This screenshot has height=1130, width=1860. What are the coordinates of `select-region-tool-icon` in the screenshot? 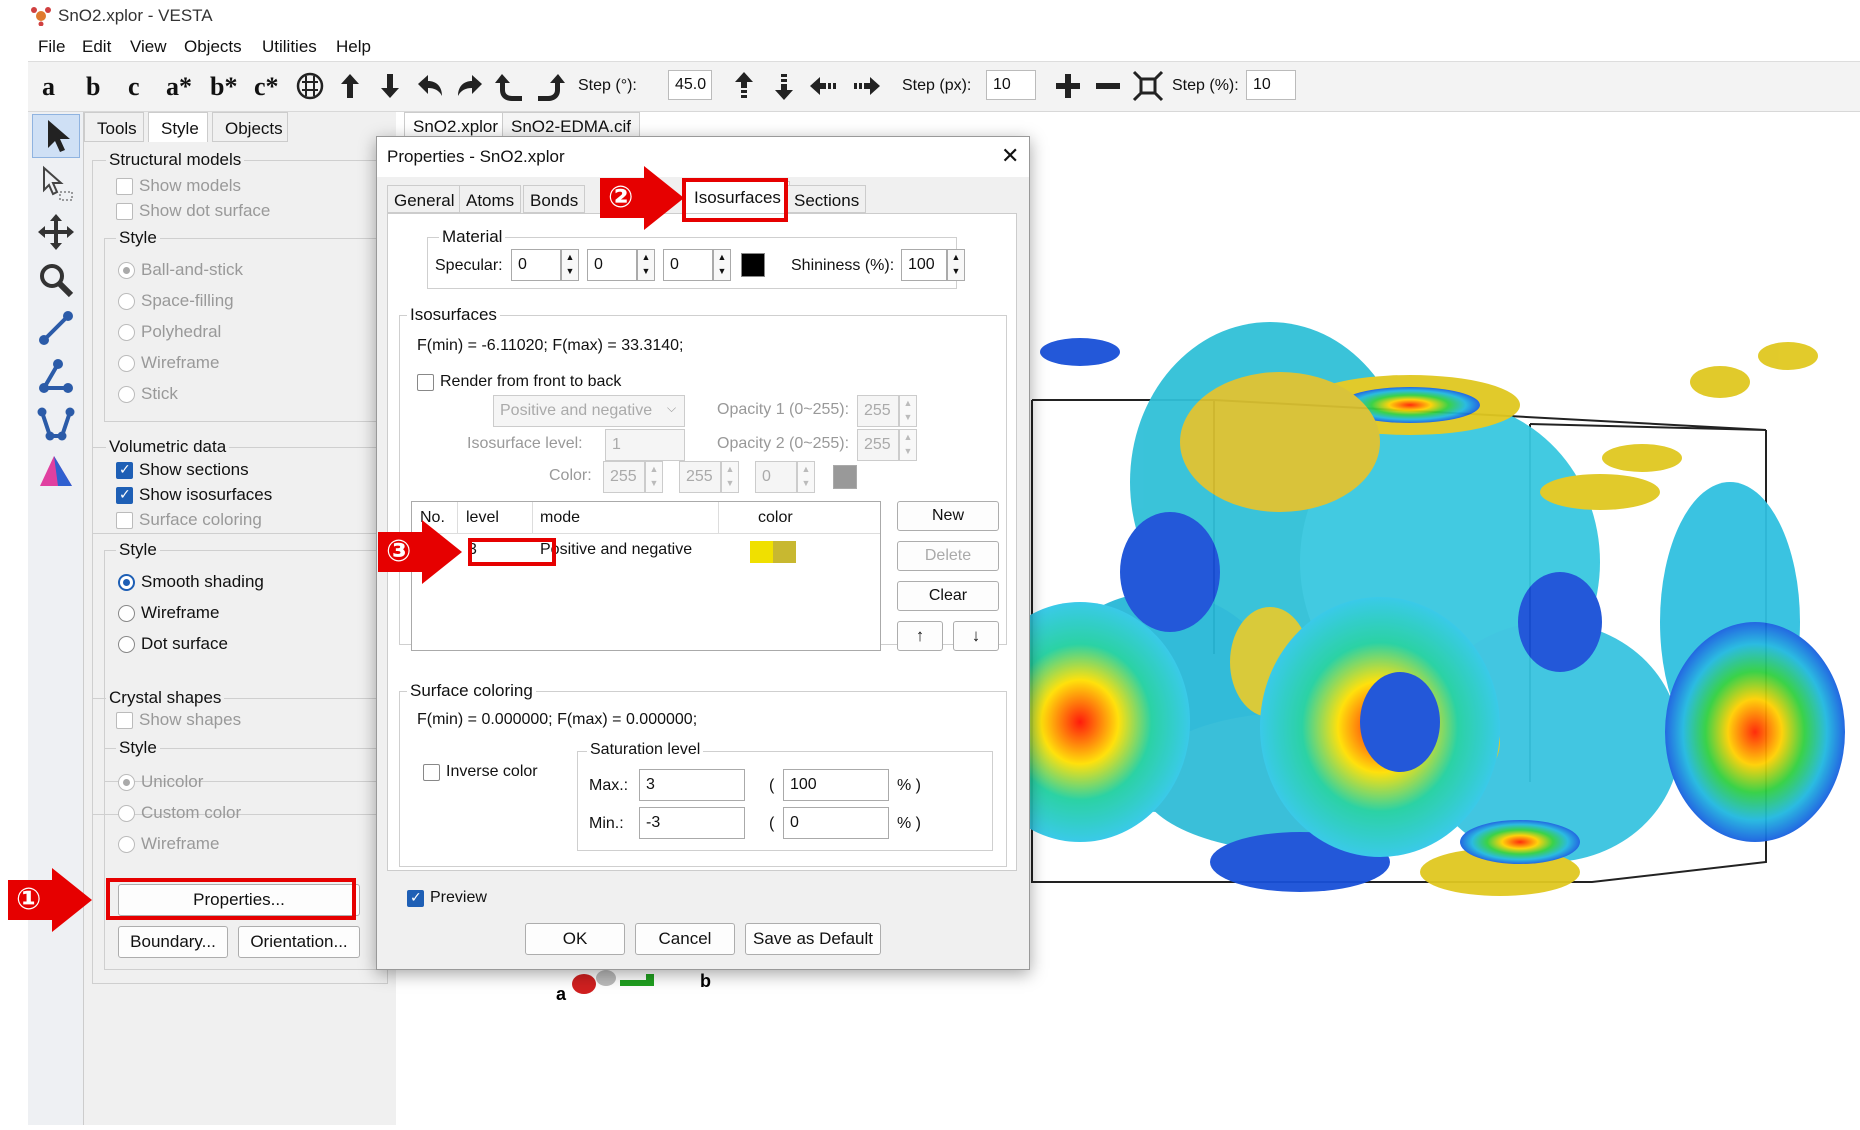 It's located at (56, 184).